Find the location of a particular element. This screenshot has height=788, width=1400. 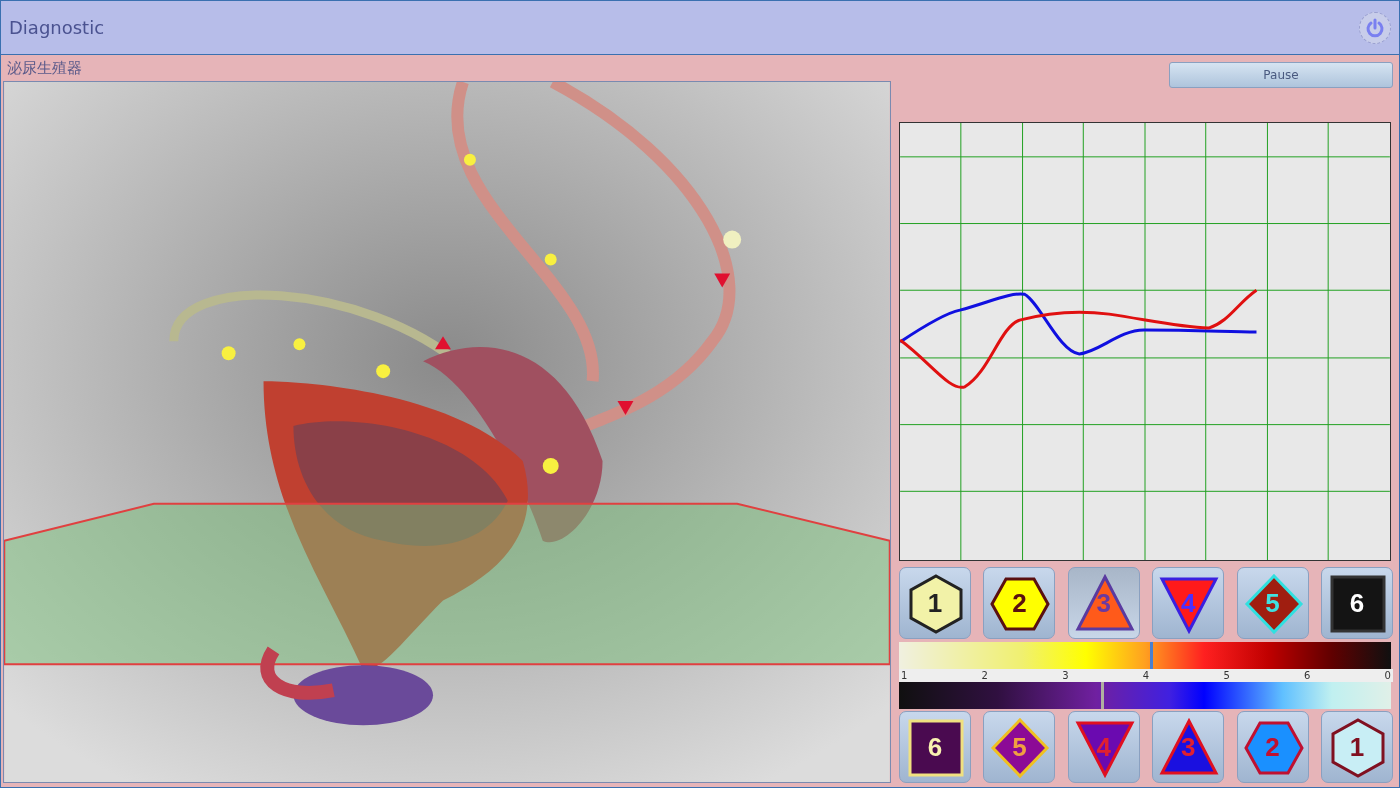

scale-label: 4 is located at coordinates (1146, 675).